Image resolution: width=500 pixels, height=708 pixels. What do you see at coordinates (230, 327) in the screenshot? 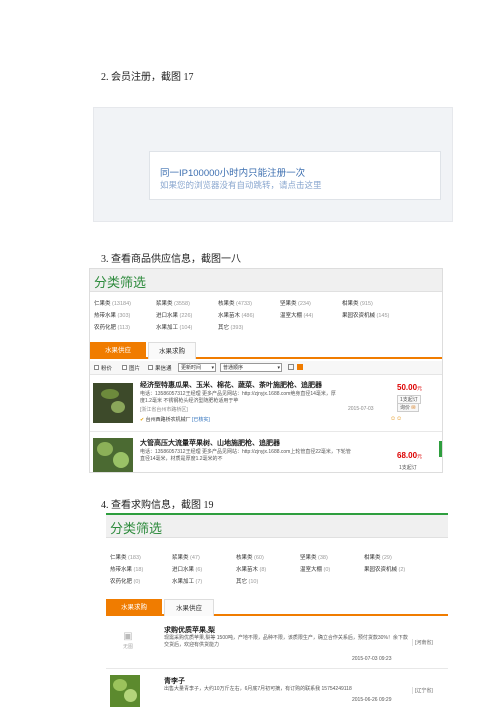
I see `category-item: 其它 (393)` at bounding box center [230, 327].